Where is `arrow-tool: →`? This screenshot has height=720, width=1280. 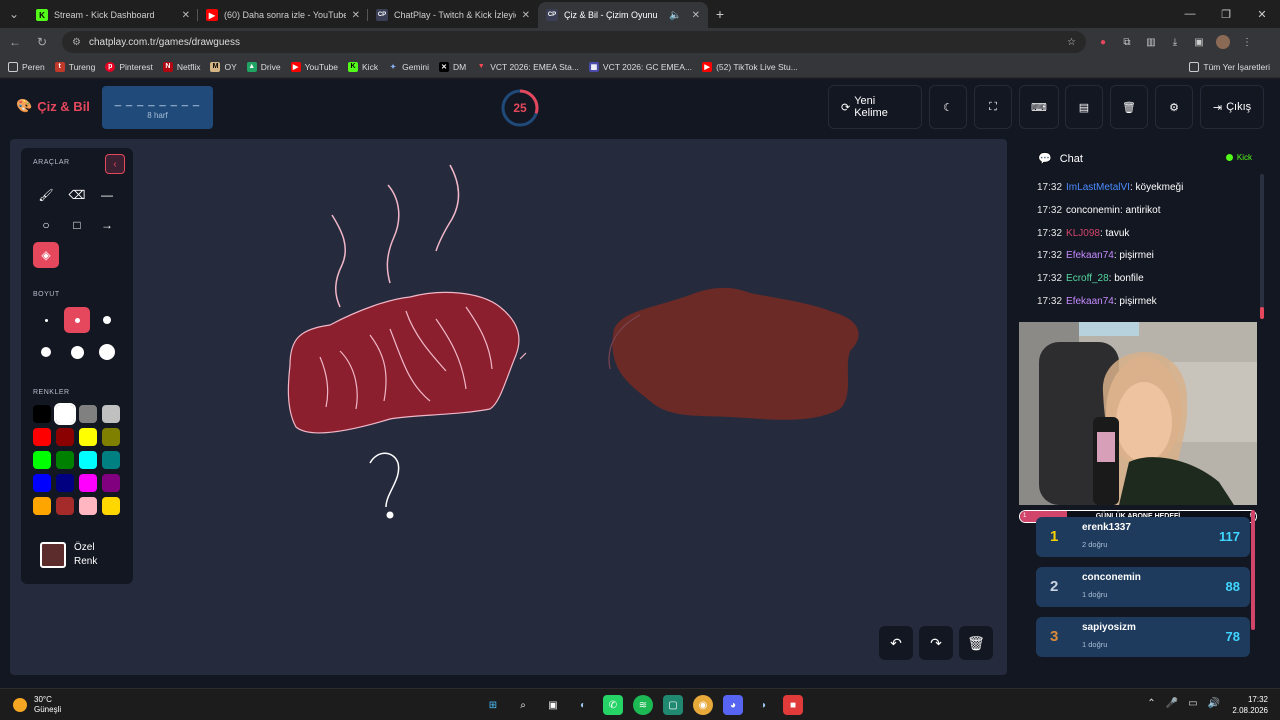 arrow-tool: → is located at coordinates (107, 225).